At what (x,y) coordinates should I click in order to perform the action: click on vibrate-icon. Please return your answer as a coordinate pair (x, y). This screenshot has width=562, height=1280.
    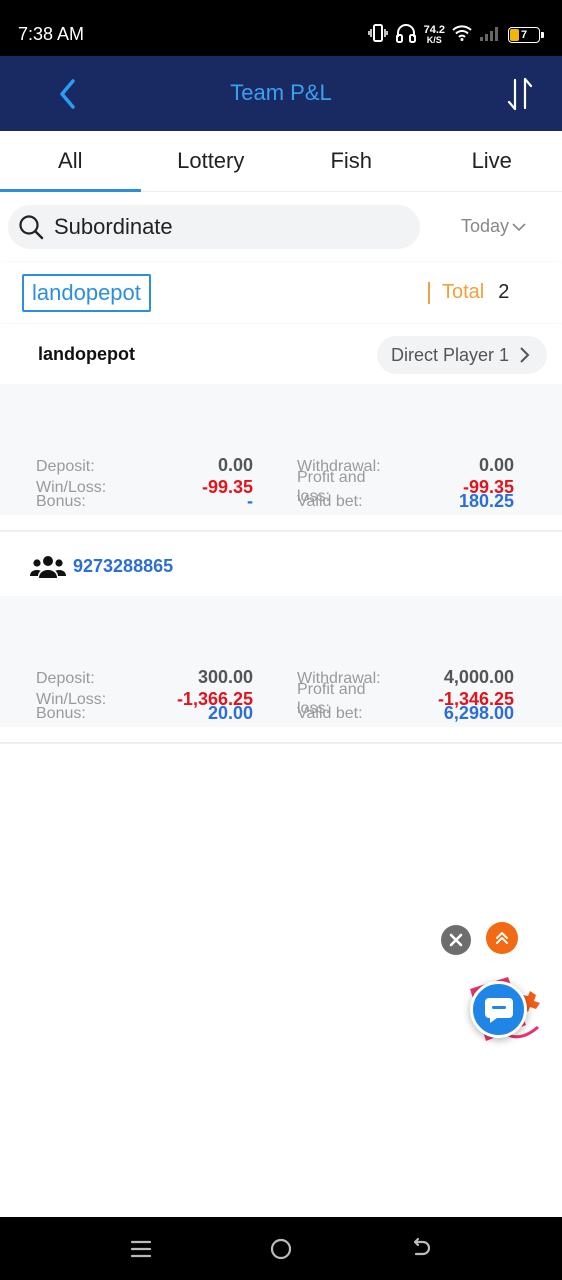
    Looking at the image, I should click on (377, 35).